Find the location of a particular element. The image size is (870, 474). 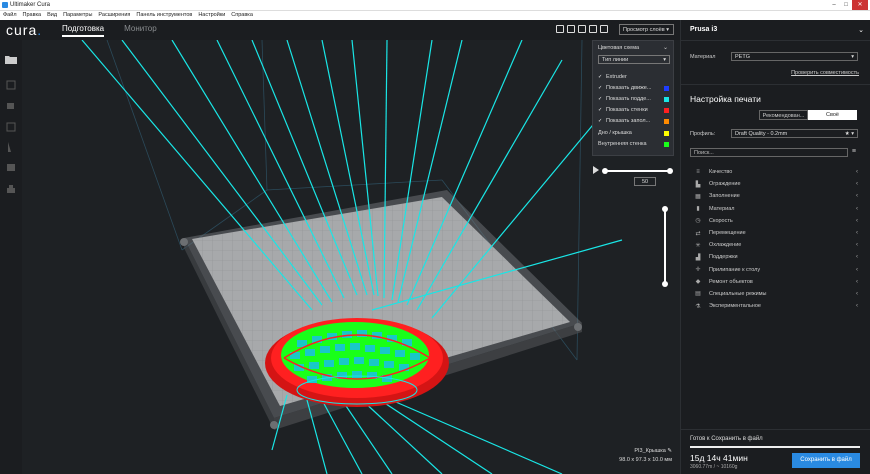

layer-path-slider is located at coordinates (637, 171).